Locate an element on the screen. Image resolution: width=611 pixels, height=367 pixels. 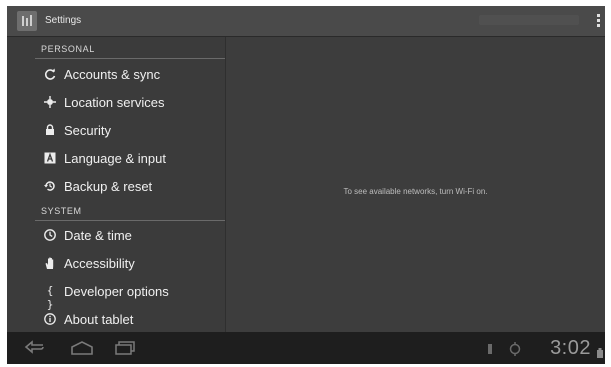
settings-item-date-time: Date & time is located at coordinates (130, 235).